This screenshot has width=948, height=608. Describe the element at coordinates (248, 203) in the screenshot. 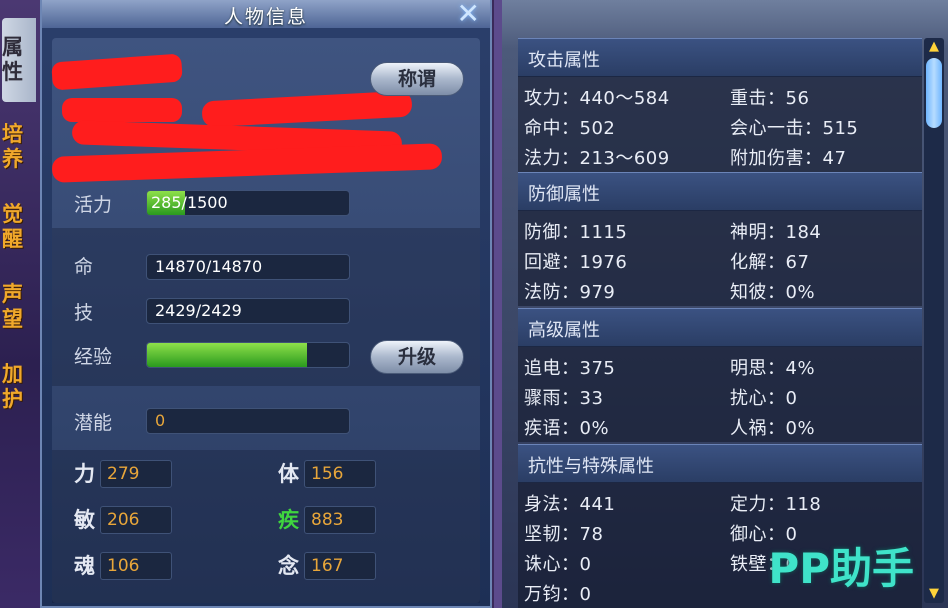

I see `vigor-bar: 285/1500` at that location.